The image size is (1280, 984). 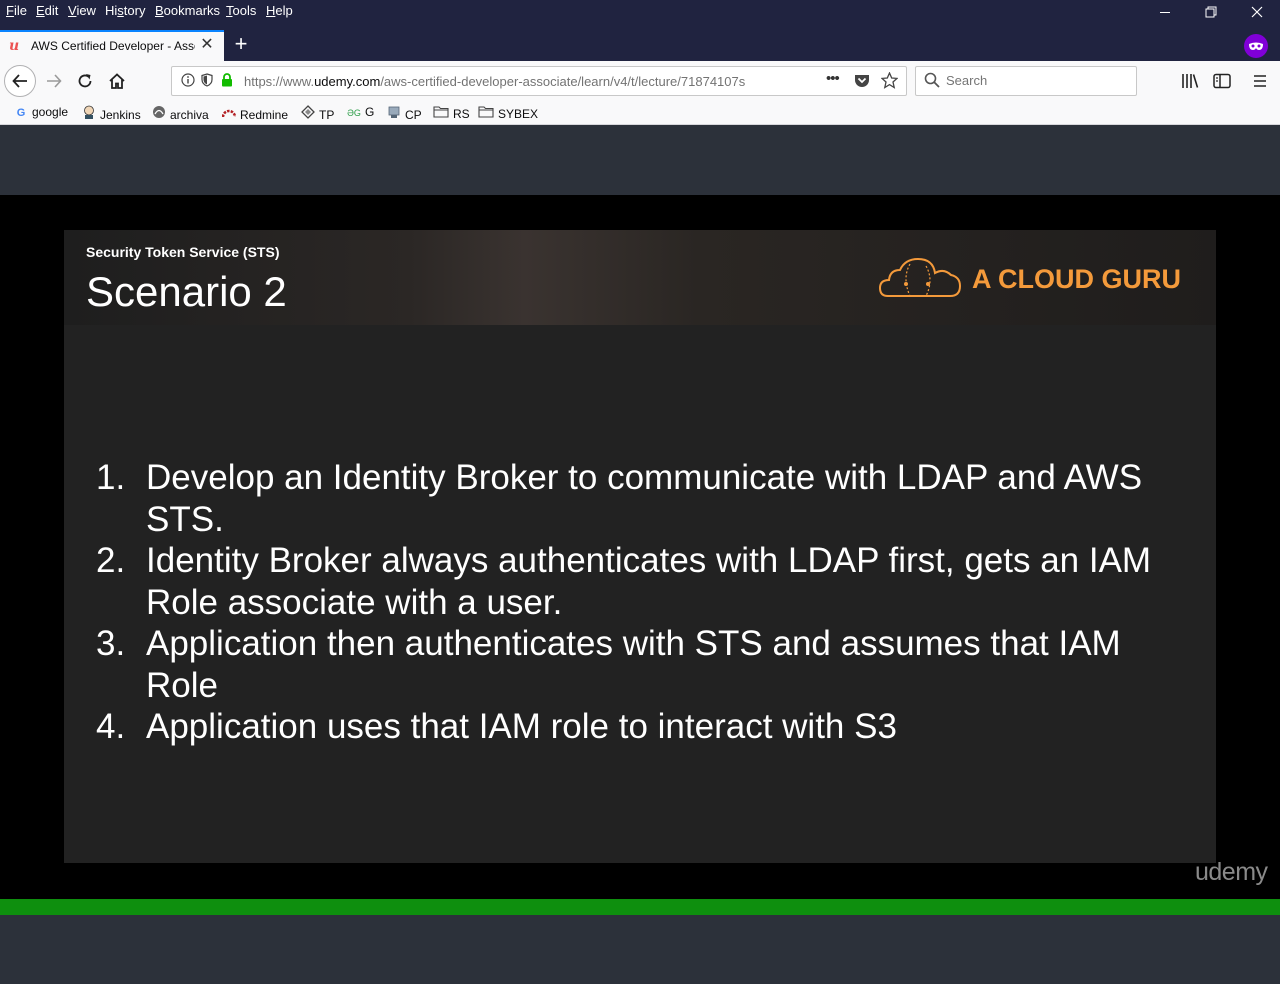 I want to click on bookmark-star-icon, so click(x=889, y=81).